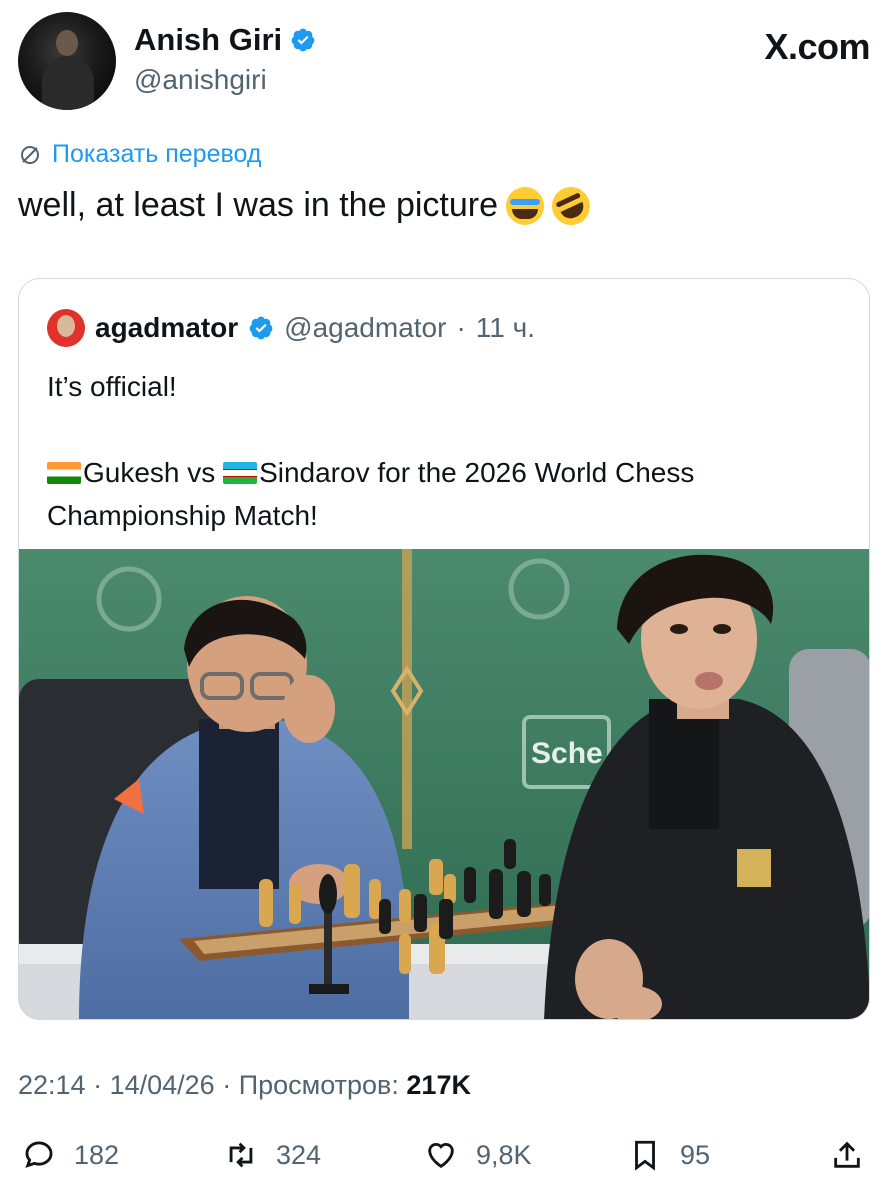  Describe the element at coordinates (299, 1154) in the screenshot. I see `repost-count: 324` at that location.